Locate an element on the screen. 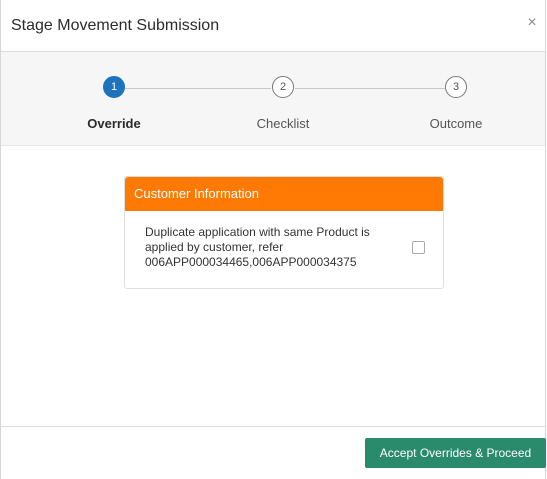 This screenshot has height=479, width=547. step-number-2: 2 is located at coordinates (283, 87).